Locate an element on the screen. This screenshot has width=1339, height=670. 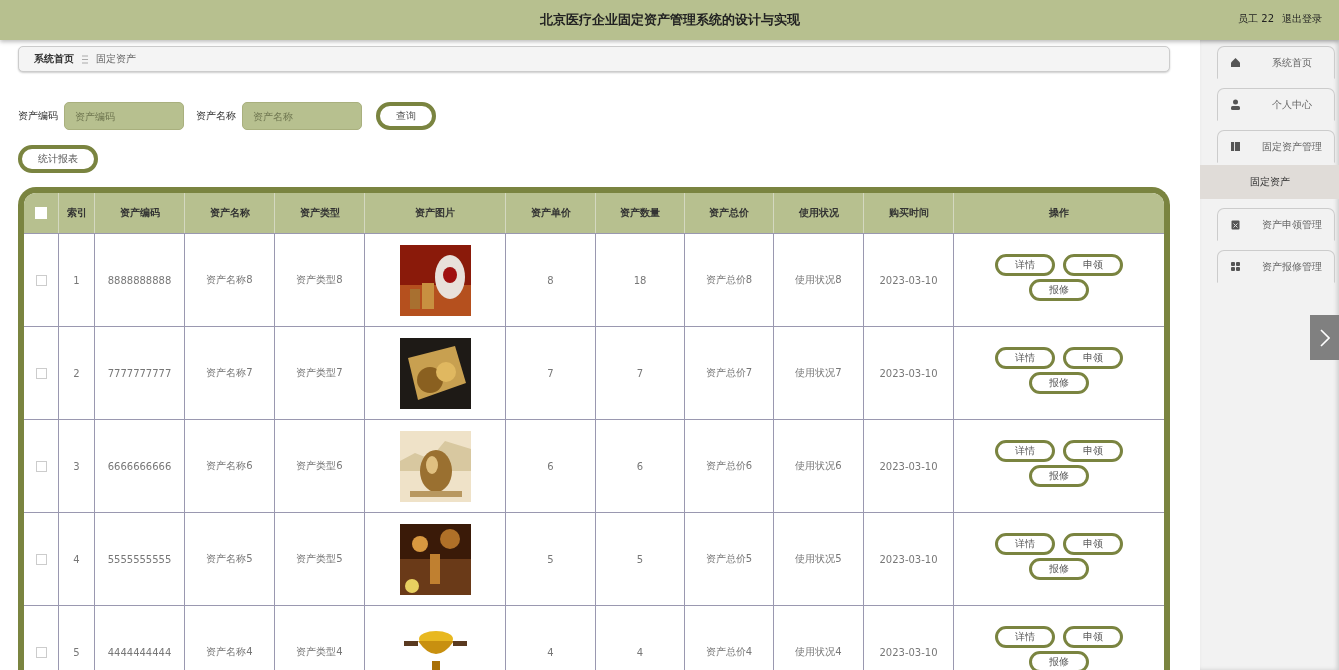
table-cell: 资产总价4 is located at coordinates (729, 652).